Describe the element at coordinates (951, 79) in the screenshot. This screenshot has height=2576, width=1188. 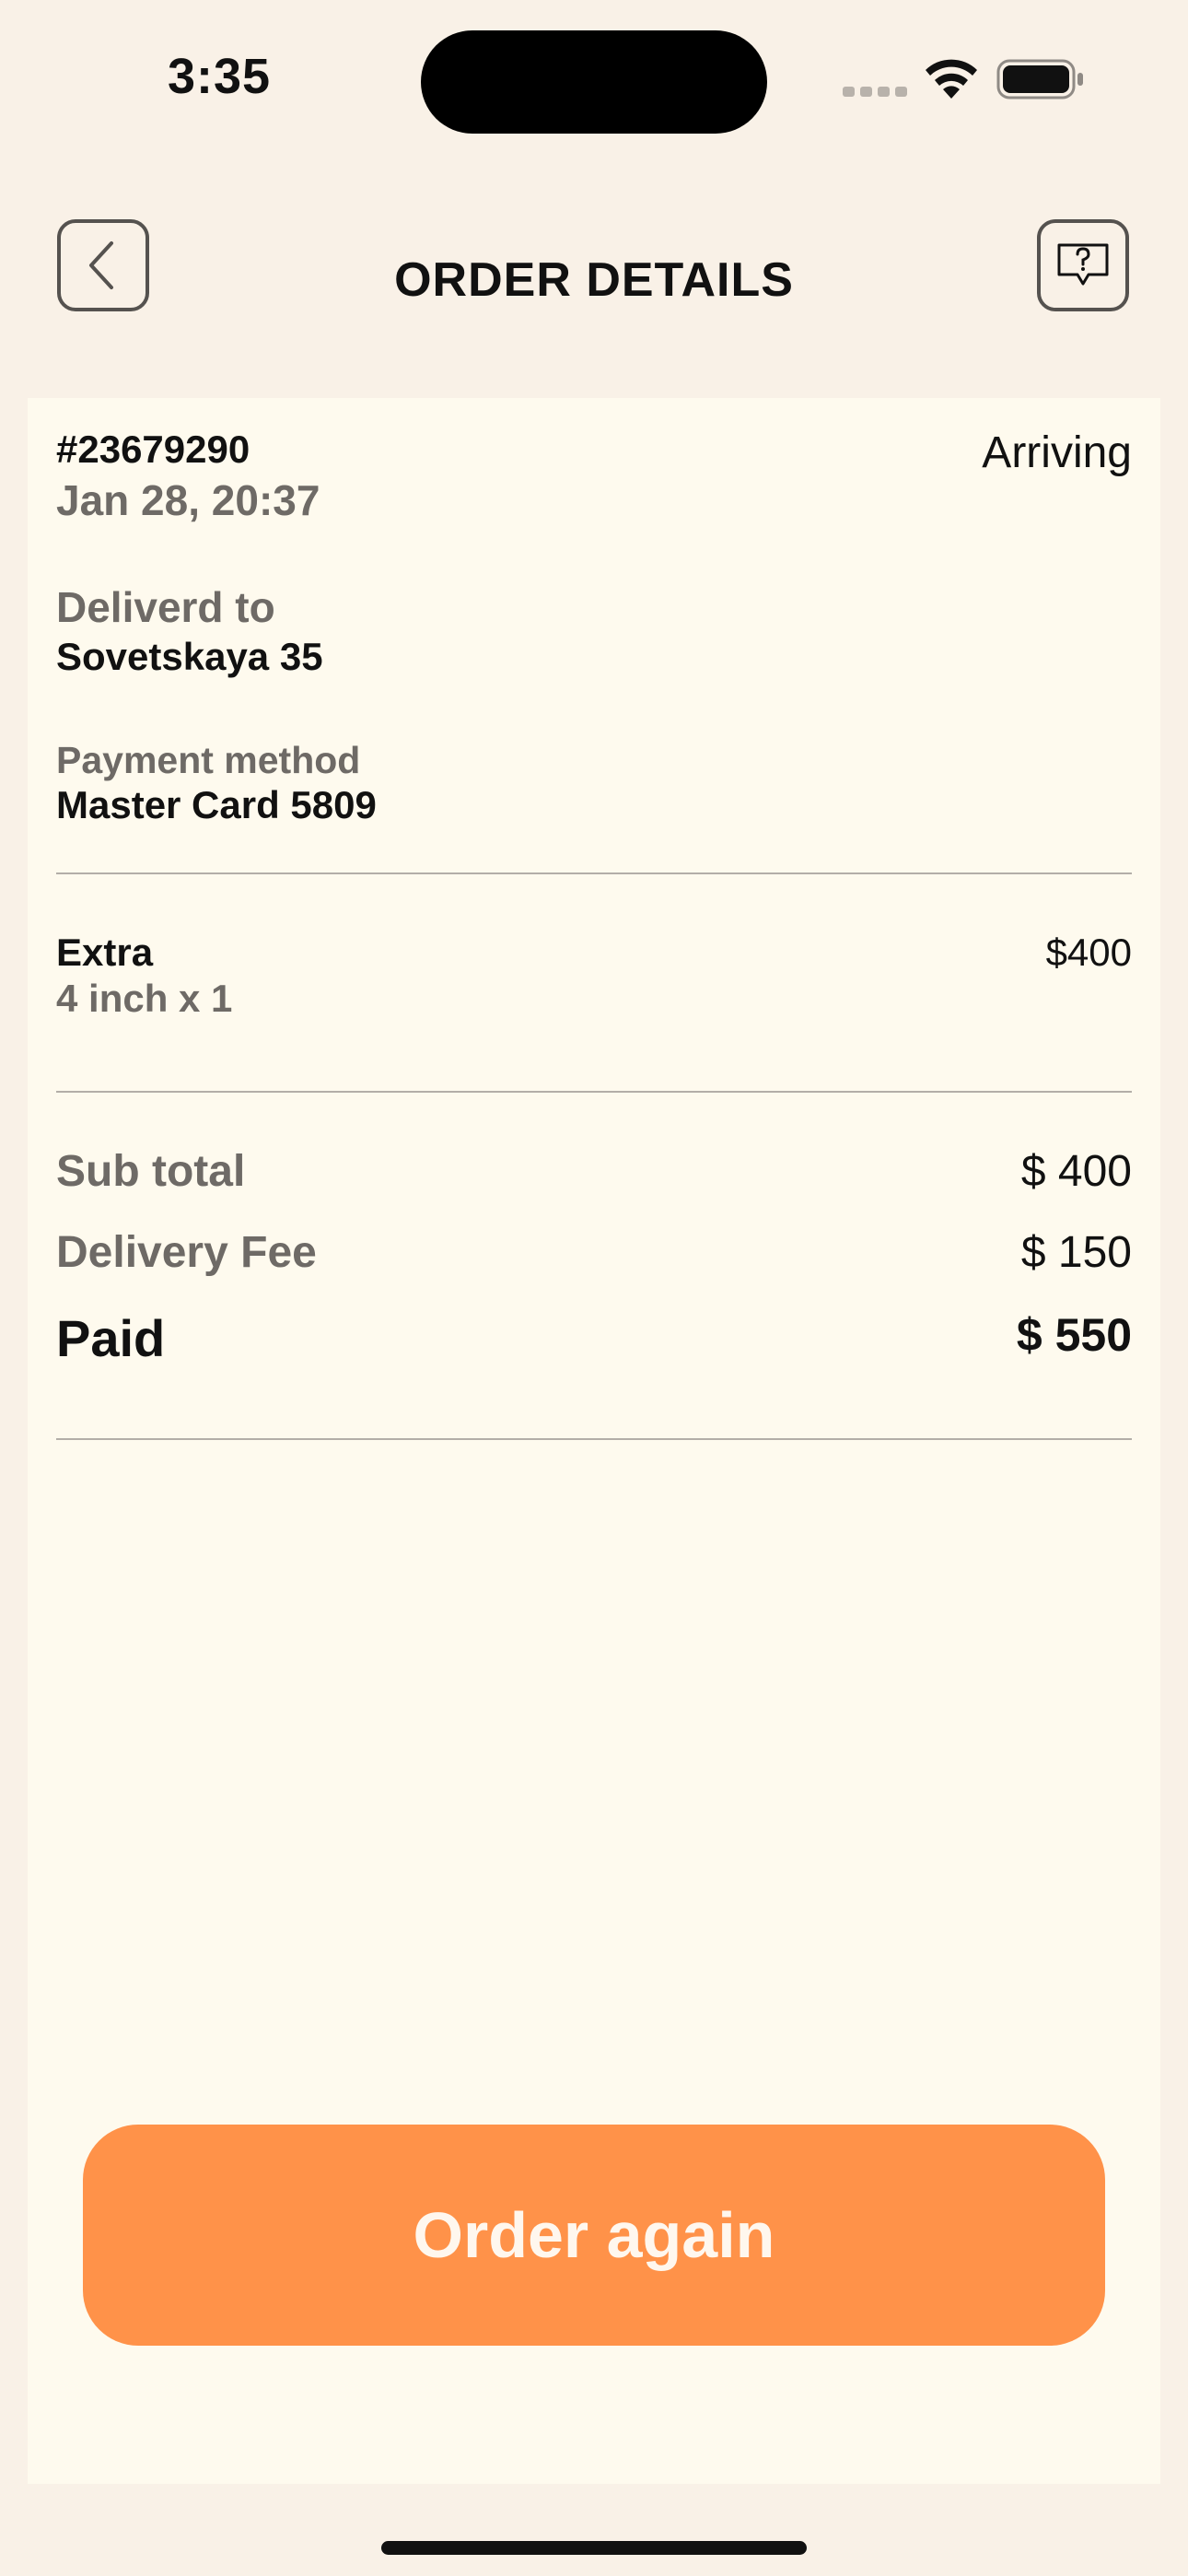
I see `wifi-icon` at that location.